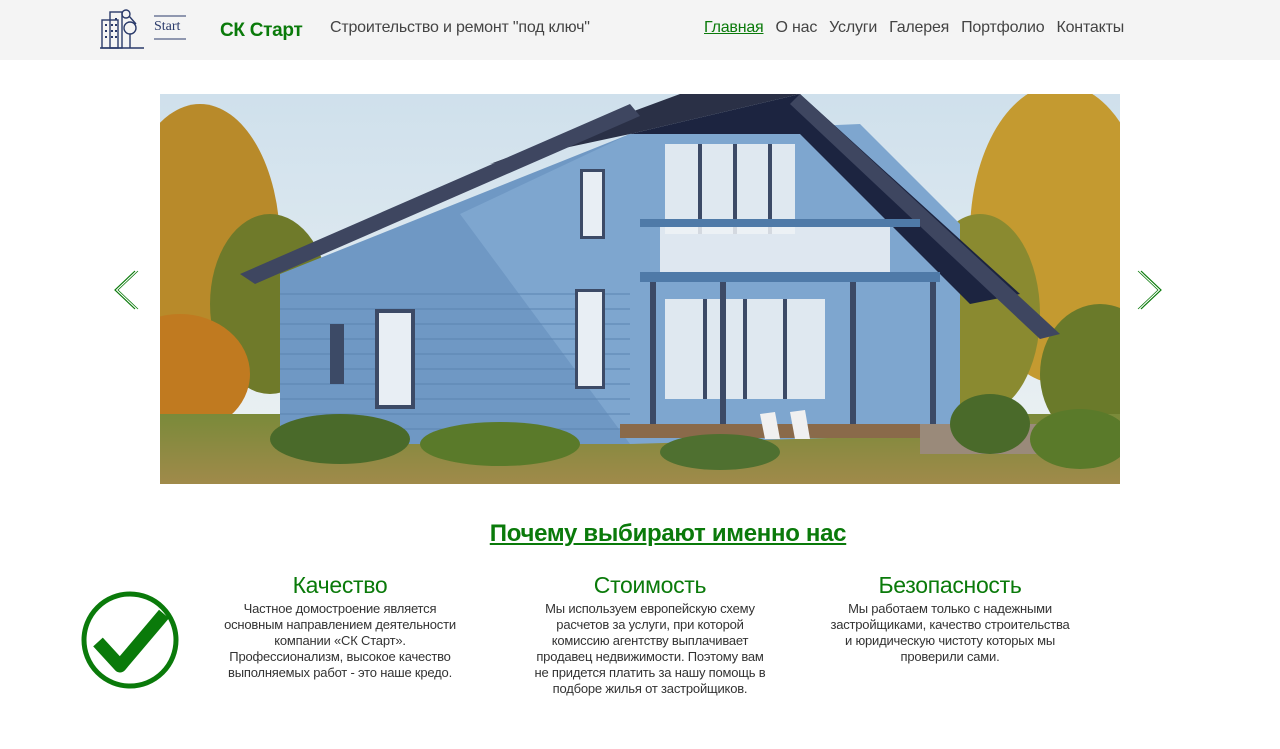 This screenshot has height=749, width=1280. I want to click on chevron-left-icon, so click(126, 290).